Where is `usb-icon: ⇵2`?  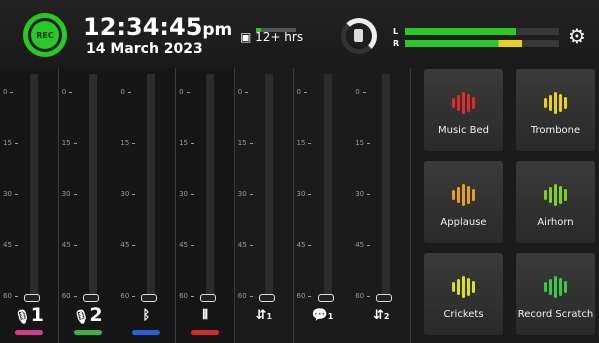
usb-icon: ⇵2 is located at coordinates (381, 315).